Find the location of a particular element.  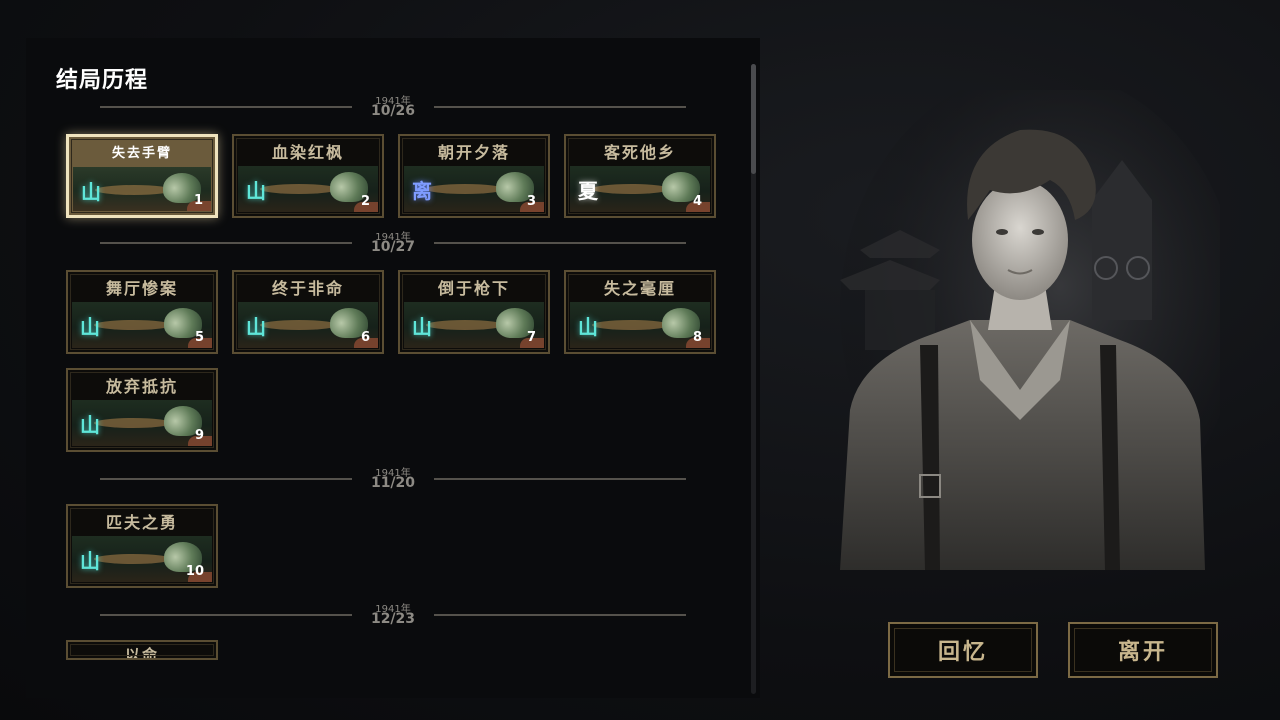

ending-card-9: 放弃抵抗 山 9 is located at coordinates (142, 410).